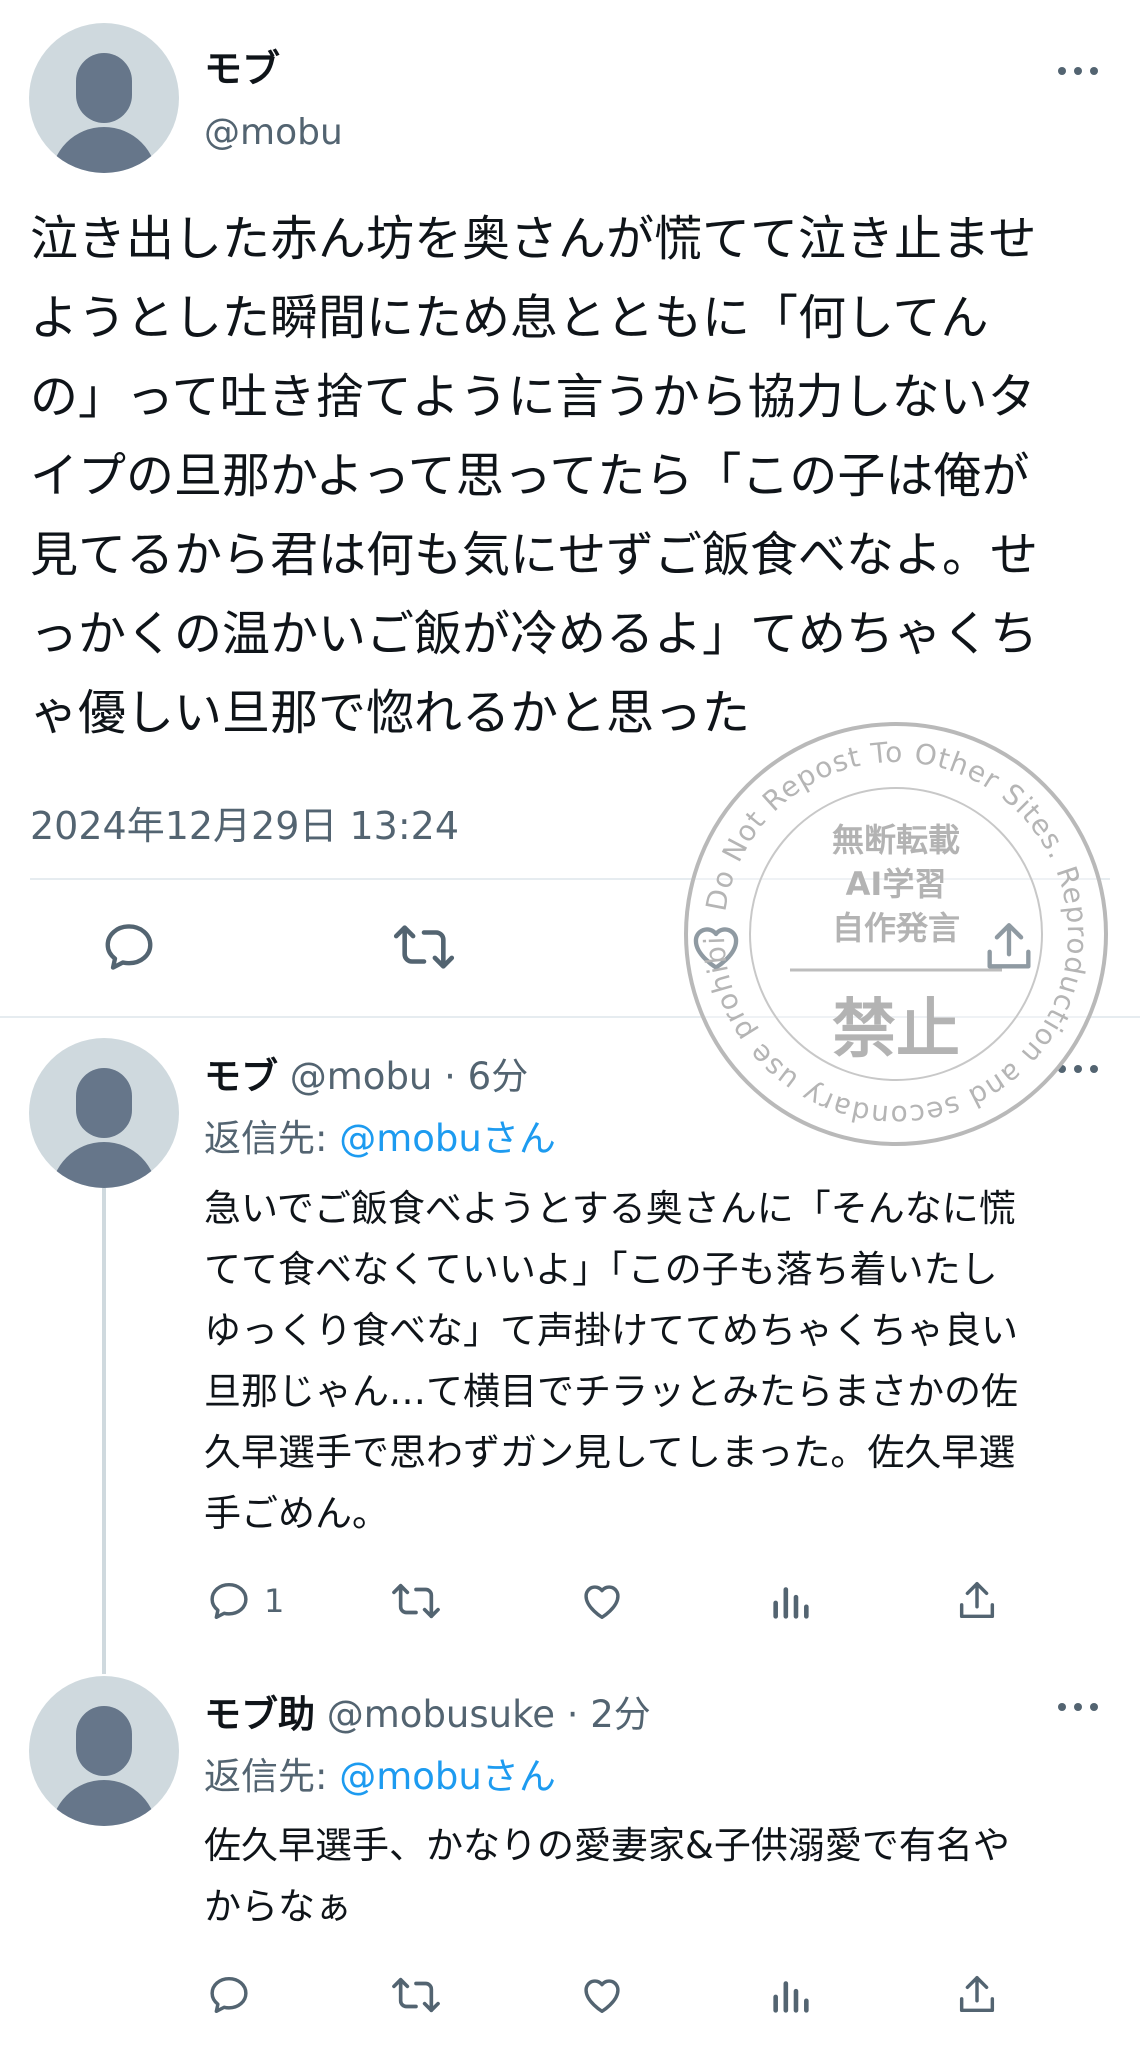 The width and height of the screenshot is (1140, 2048). I want to click on tweet-text-line: ようとした瞬間にため息とともに「何してん, so click(509, 318).